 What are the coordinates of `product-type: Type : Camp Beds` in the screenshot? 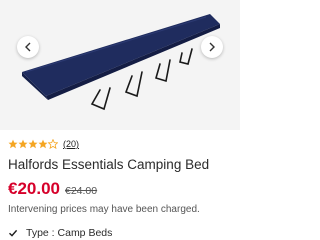 It's located at (69, 233).